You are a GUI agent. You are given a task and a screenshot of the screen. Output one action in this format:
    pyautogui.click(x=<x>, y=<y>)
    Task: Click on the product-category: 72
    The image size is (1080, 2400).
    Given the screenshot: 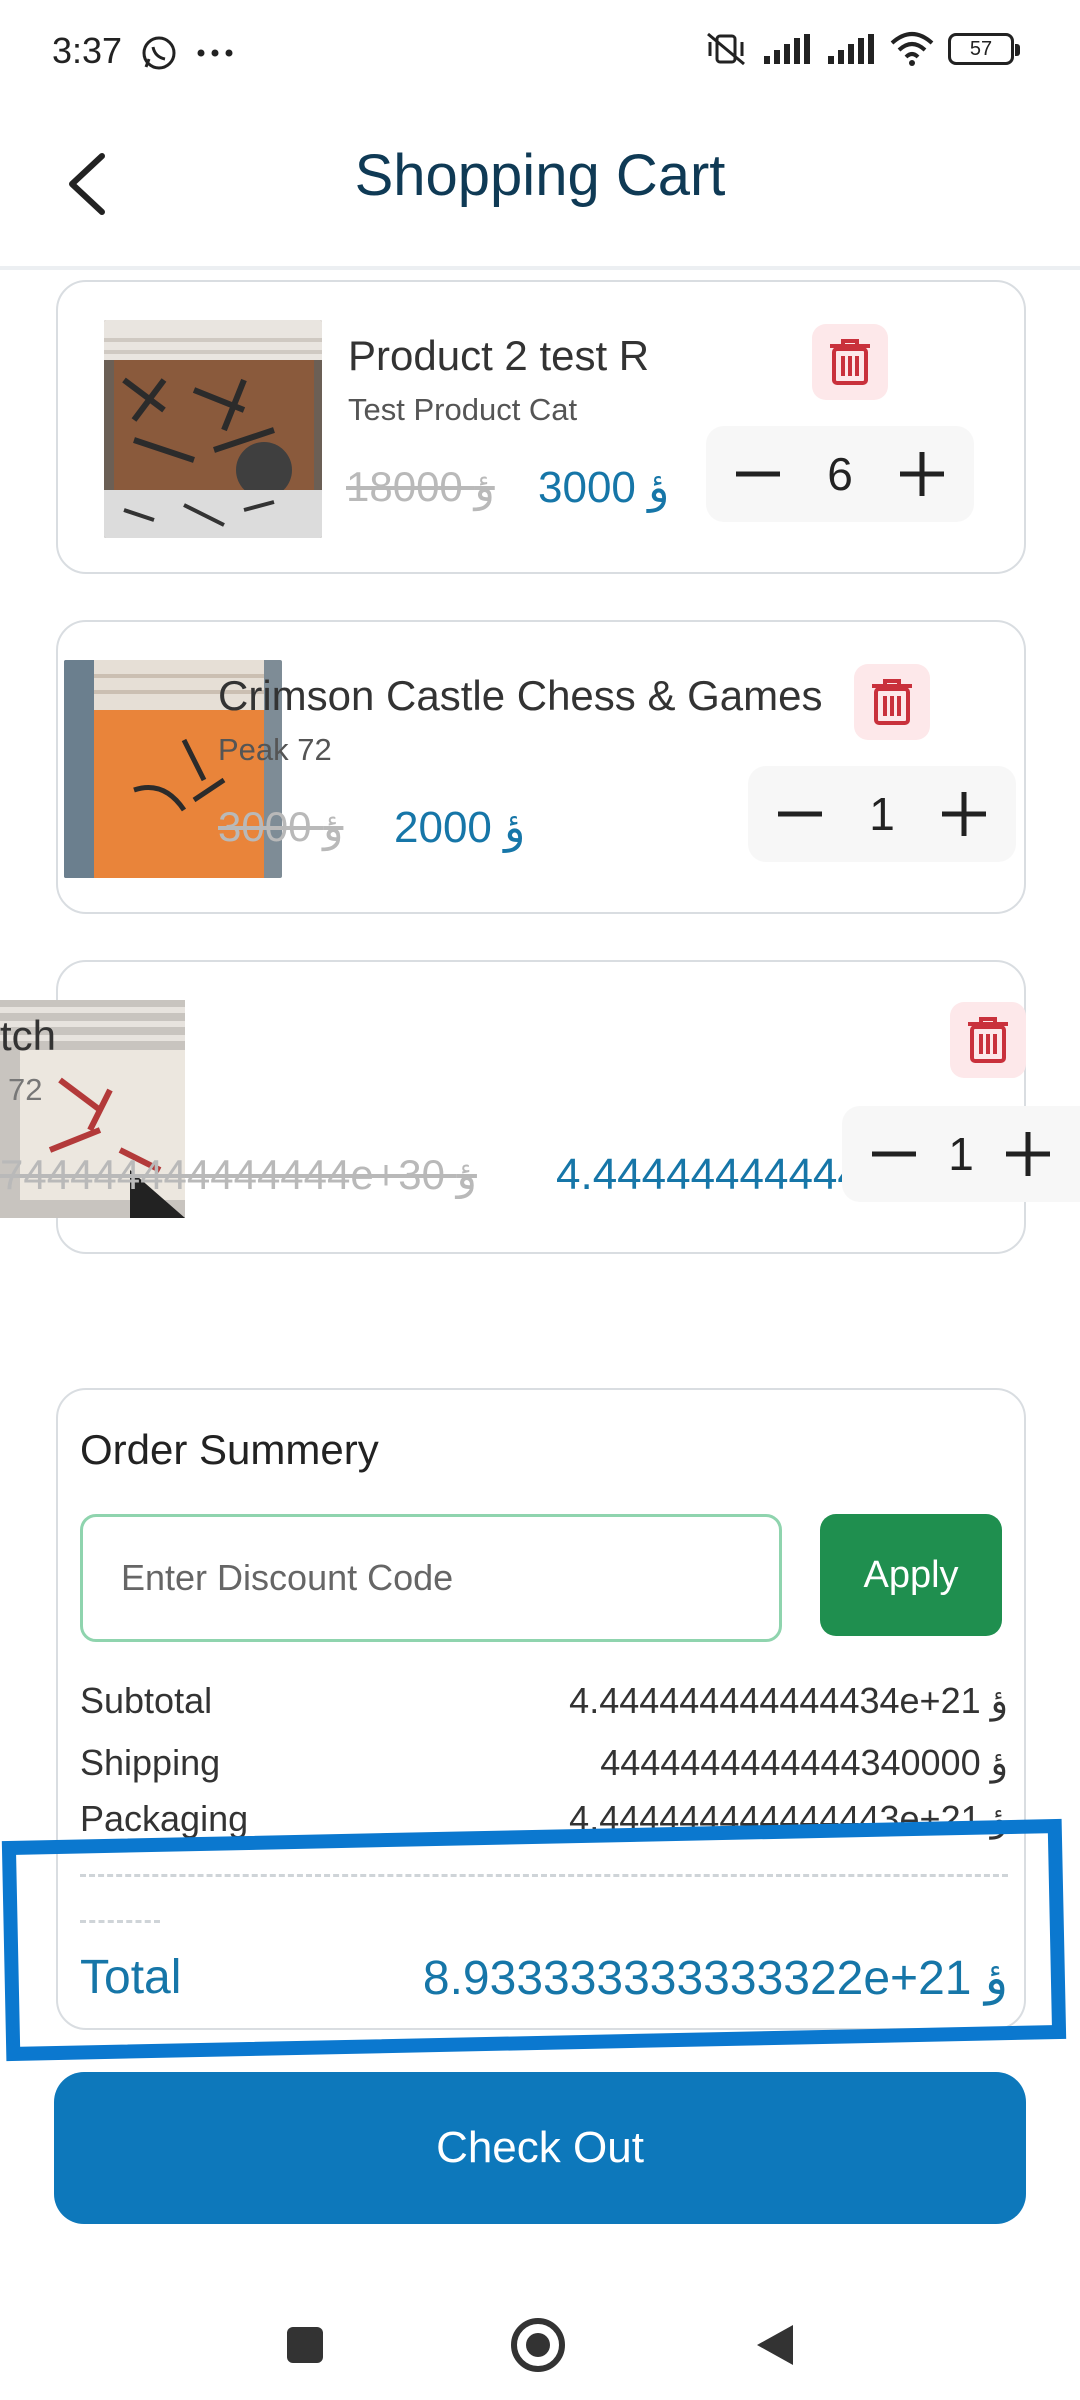 What is the action you would take?
    pyautogui.click(x=25, y=1089)
    